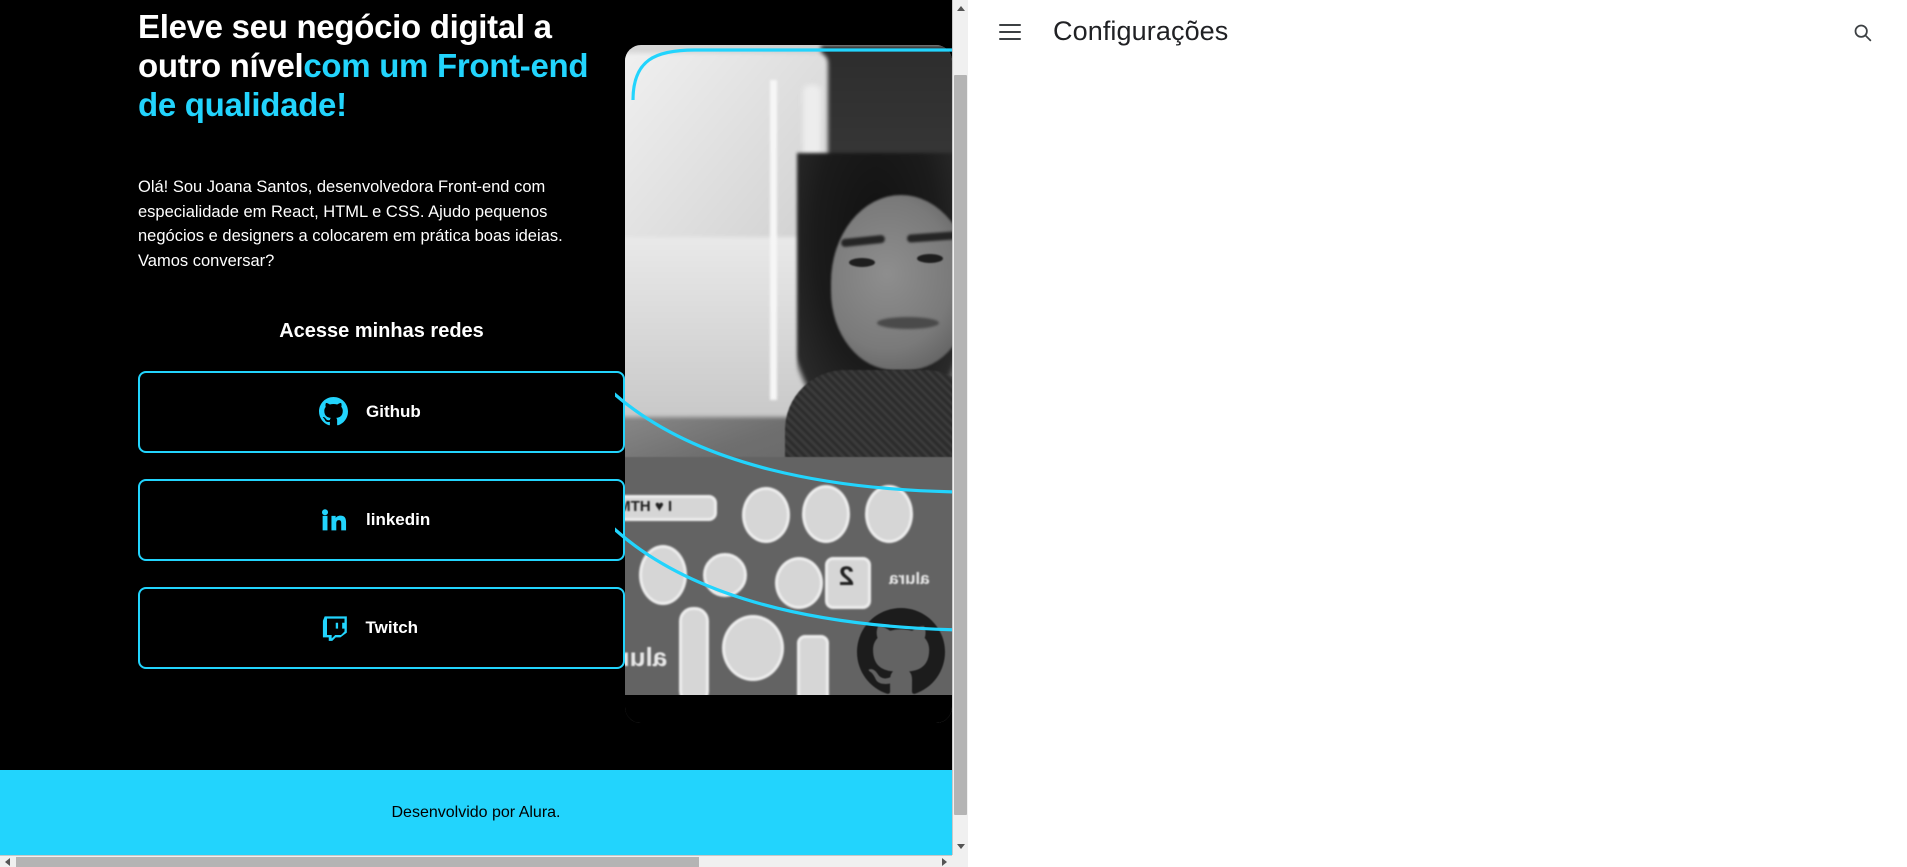 The width and height of the screenshot is (1907, 867). Describe the element at coordinates (7, 861) in the screenshot. I see `scroll-left-arrow-icon` at that location.